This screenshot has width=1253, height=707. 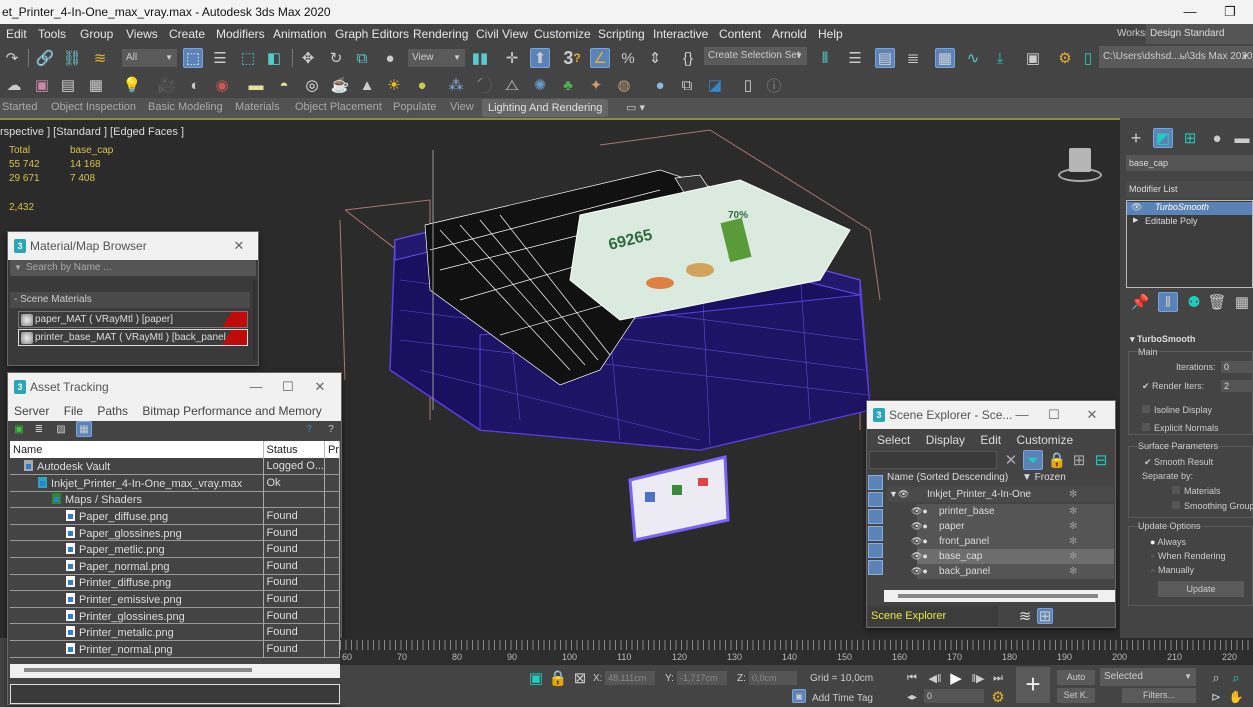 I want to click on select-by-name-icon: ☰, so click(x=220, y=58).